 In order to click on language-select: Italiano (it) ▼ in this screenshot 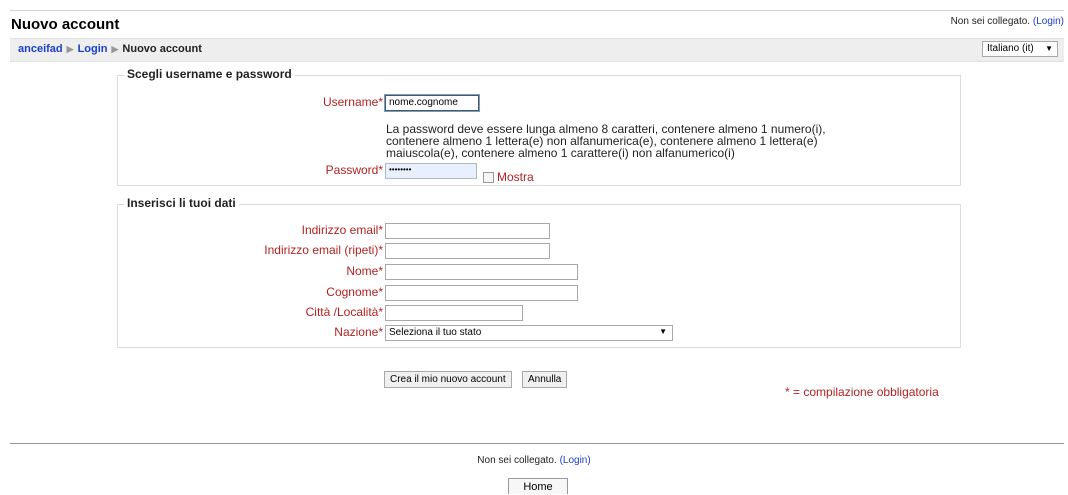, I will do `click(1020, 49)`.